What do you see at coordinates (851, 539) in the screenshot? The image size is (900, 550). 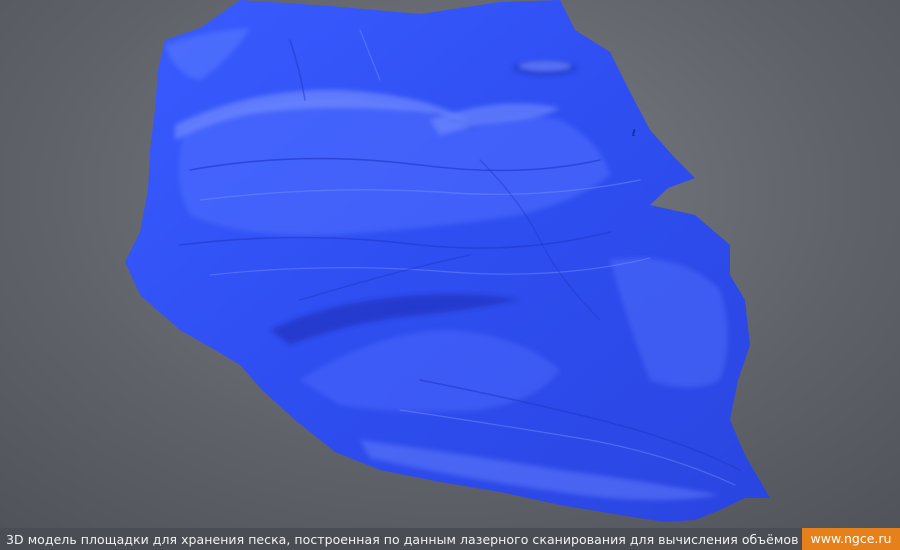 I see `site-link: www.ngce.ru` at bounding box center [851, 539].